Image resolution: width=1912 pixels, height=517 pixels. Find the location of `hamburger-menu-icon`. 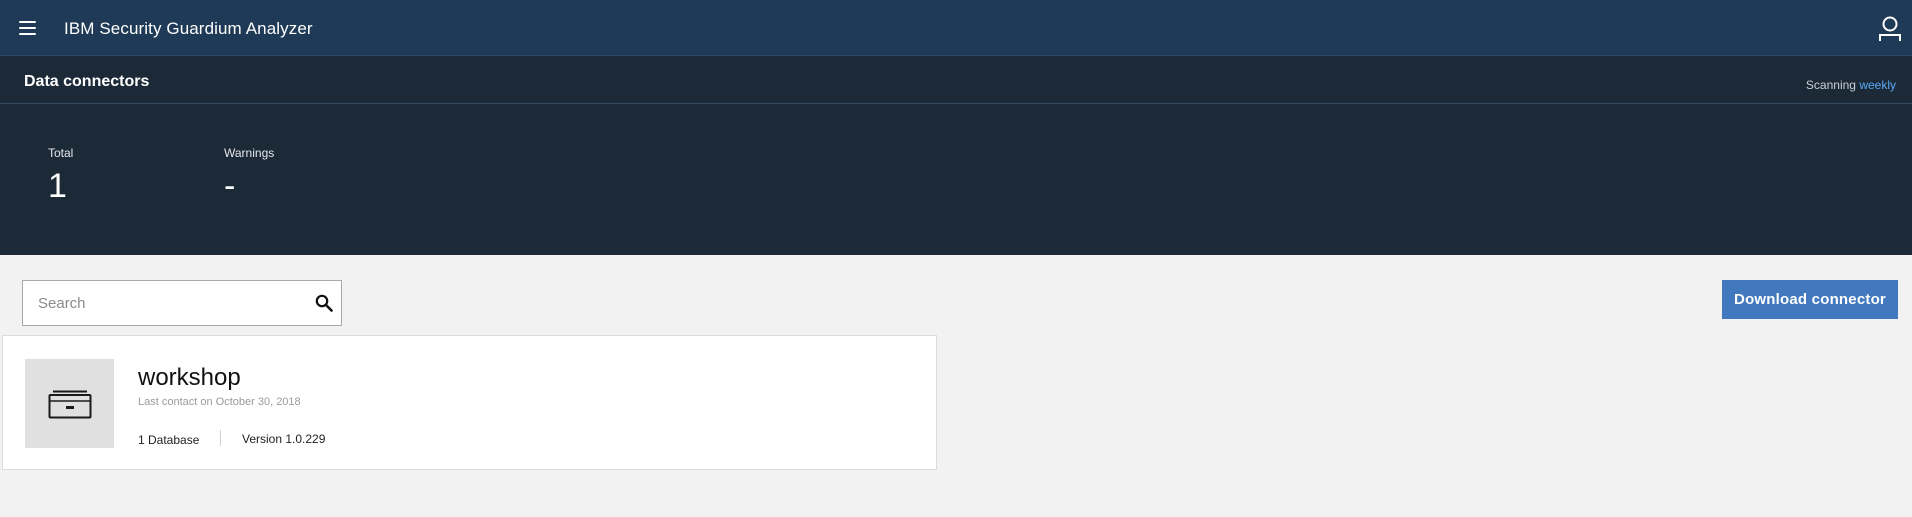

hamburger-menu-icon is located at coordinates (28, 28).